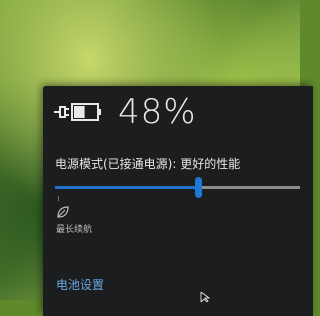 The width and height of the screenshot is (320, 316). I want to click on battery-charging-icon, so click(77, 112).